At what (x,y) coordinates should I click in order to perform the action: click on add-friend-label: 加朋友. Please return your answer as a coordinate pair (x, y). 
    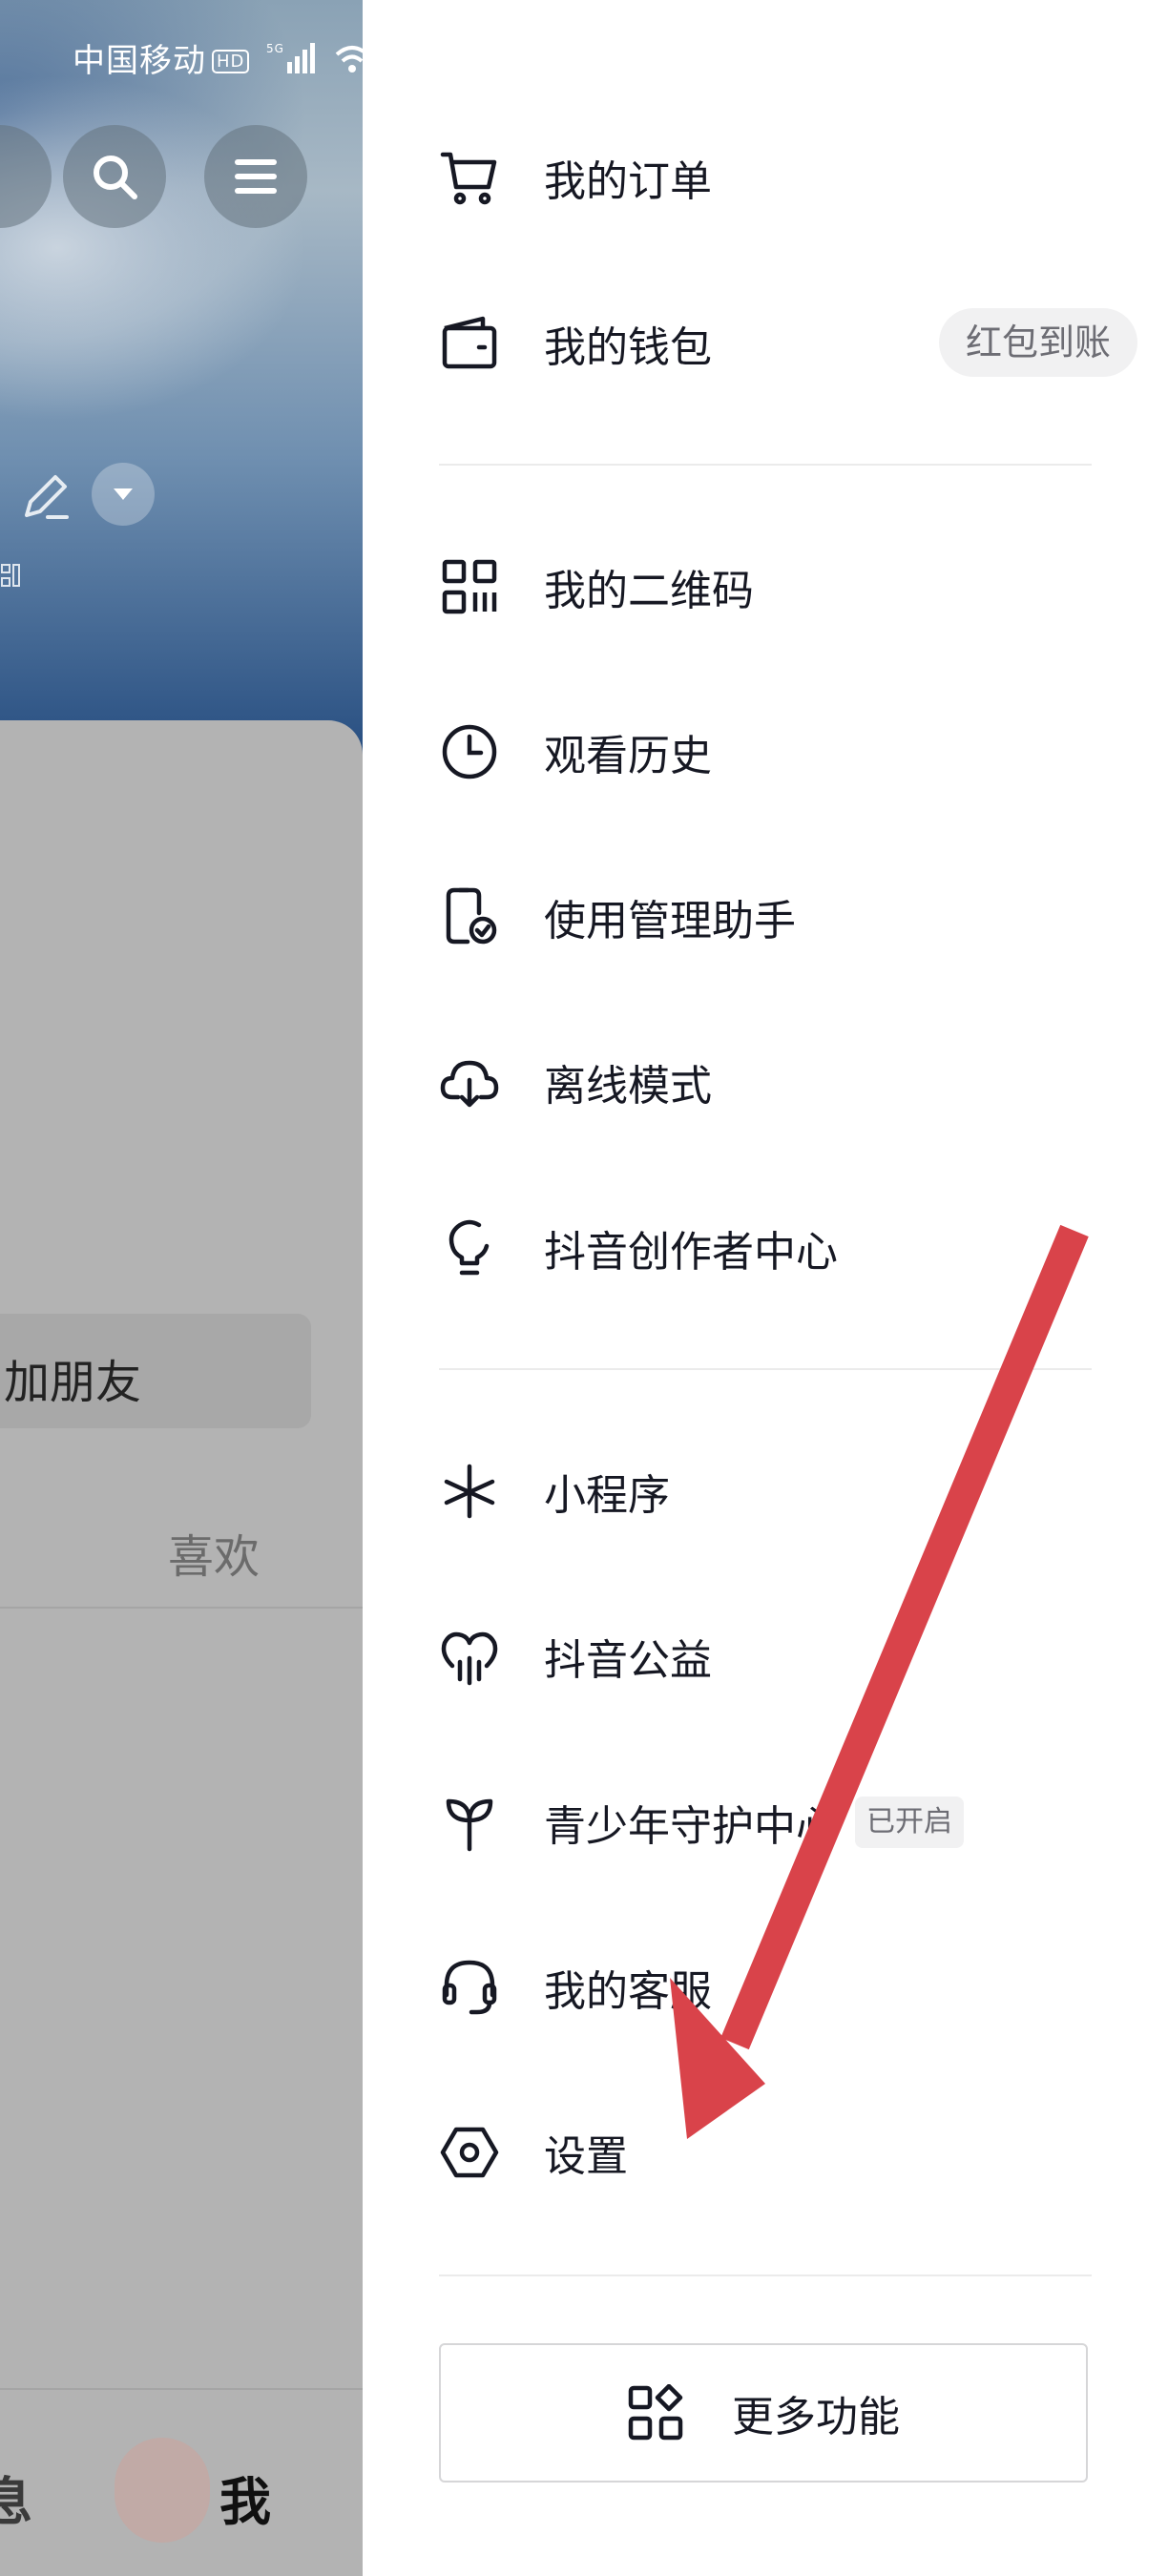
    Looking at the image, I should click on (73, 1382).